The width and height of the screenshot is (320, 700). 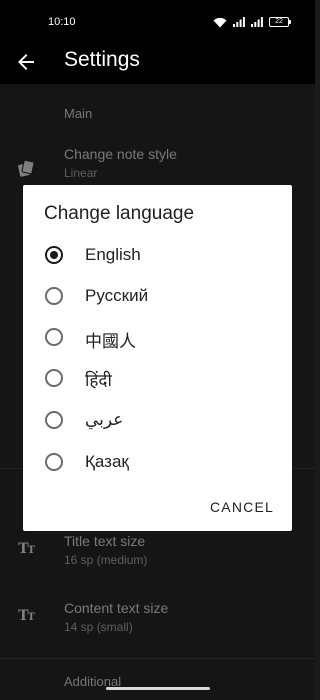 I want to click on arrow-back-icon, so click(x=26, y=62).